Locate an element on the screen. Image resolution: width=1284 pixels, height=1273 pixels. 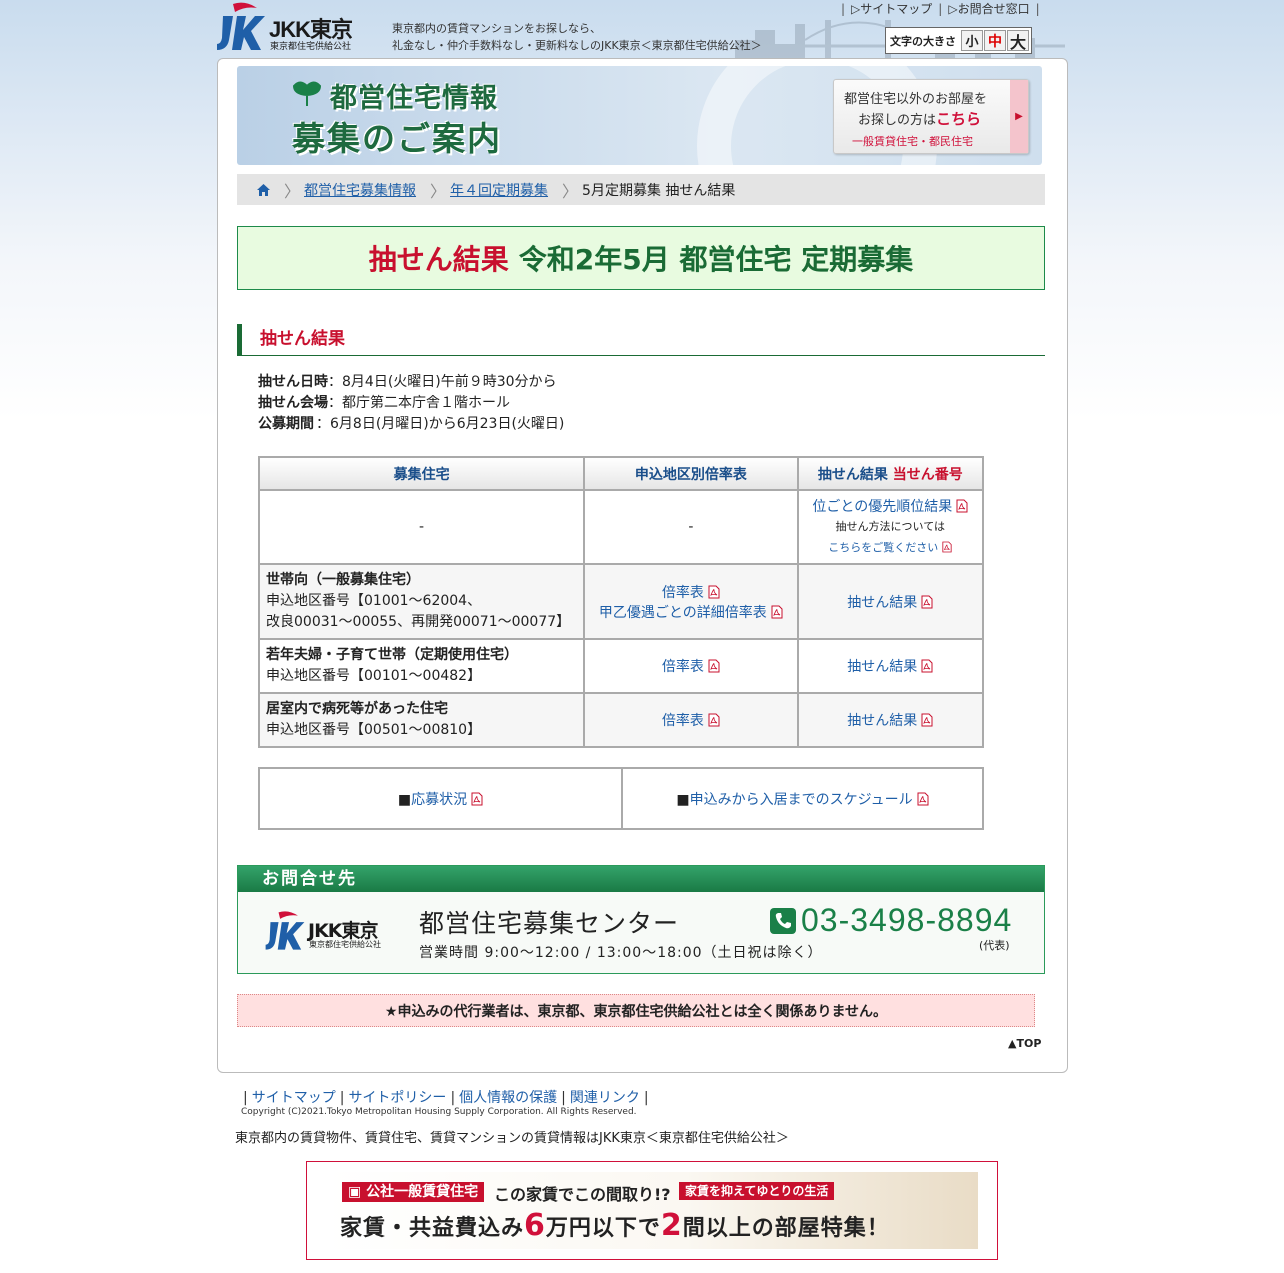
triangle-right-icon: ▷ is located at coordinates (856, 9).